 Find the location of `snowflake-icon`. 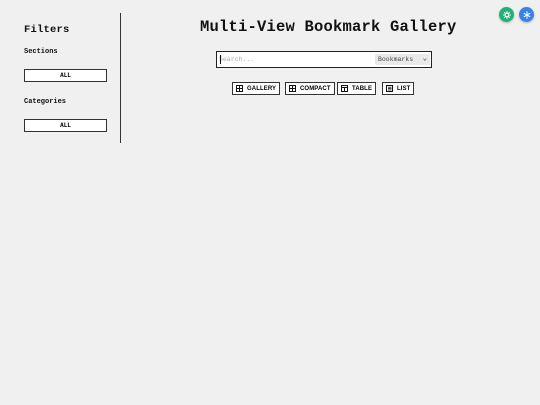

snowflake-icon is located at coordinates (527, 14).